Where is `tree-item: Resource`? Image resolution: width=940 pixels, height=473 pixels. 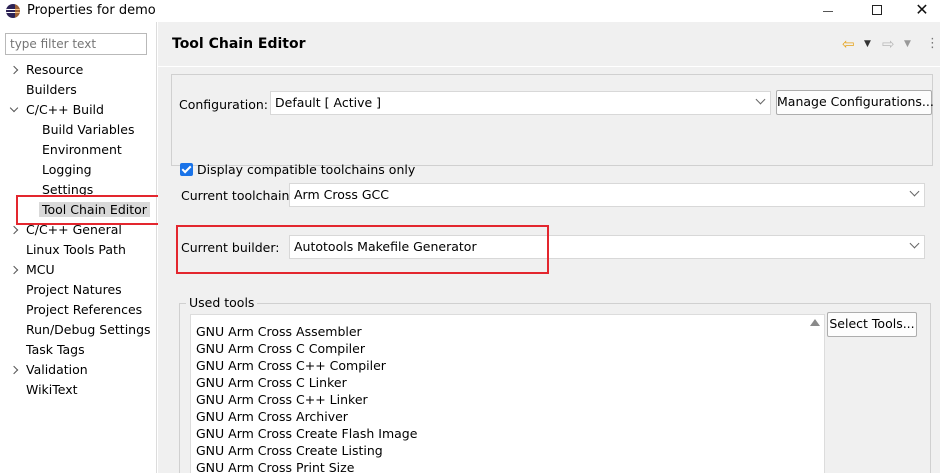
tree-item: Resource is located at coordinates (54, 70).